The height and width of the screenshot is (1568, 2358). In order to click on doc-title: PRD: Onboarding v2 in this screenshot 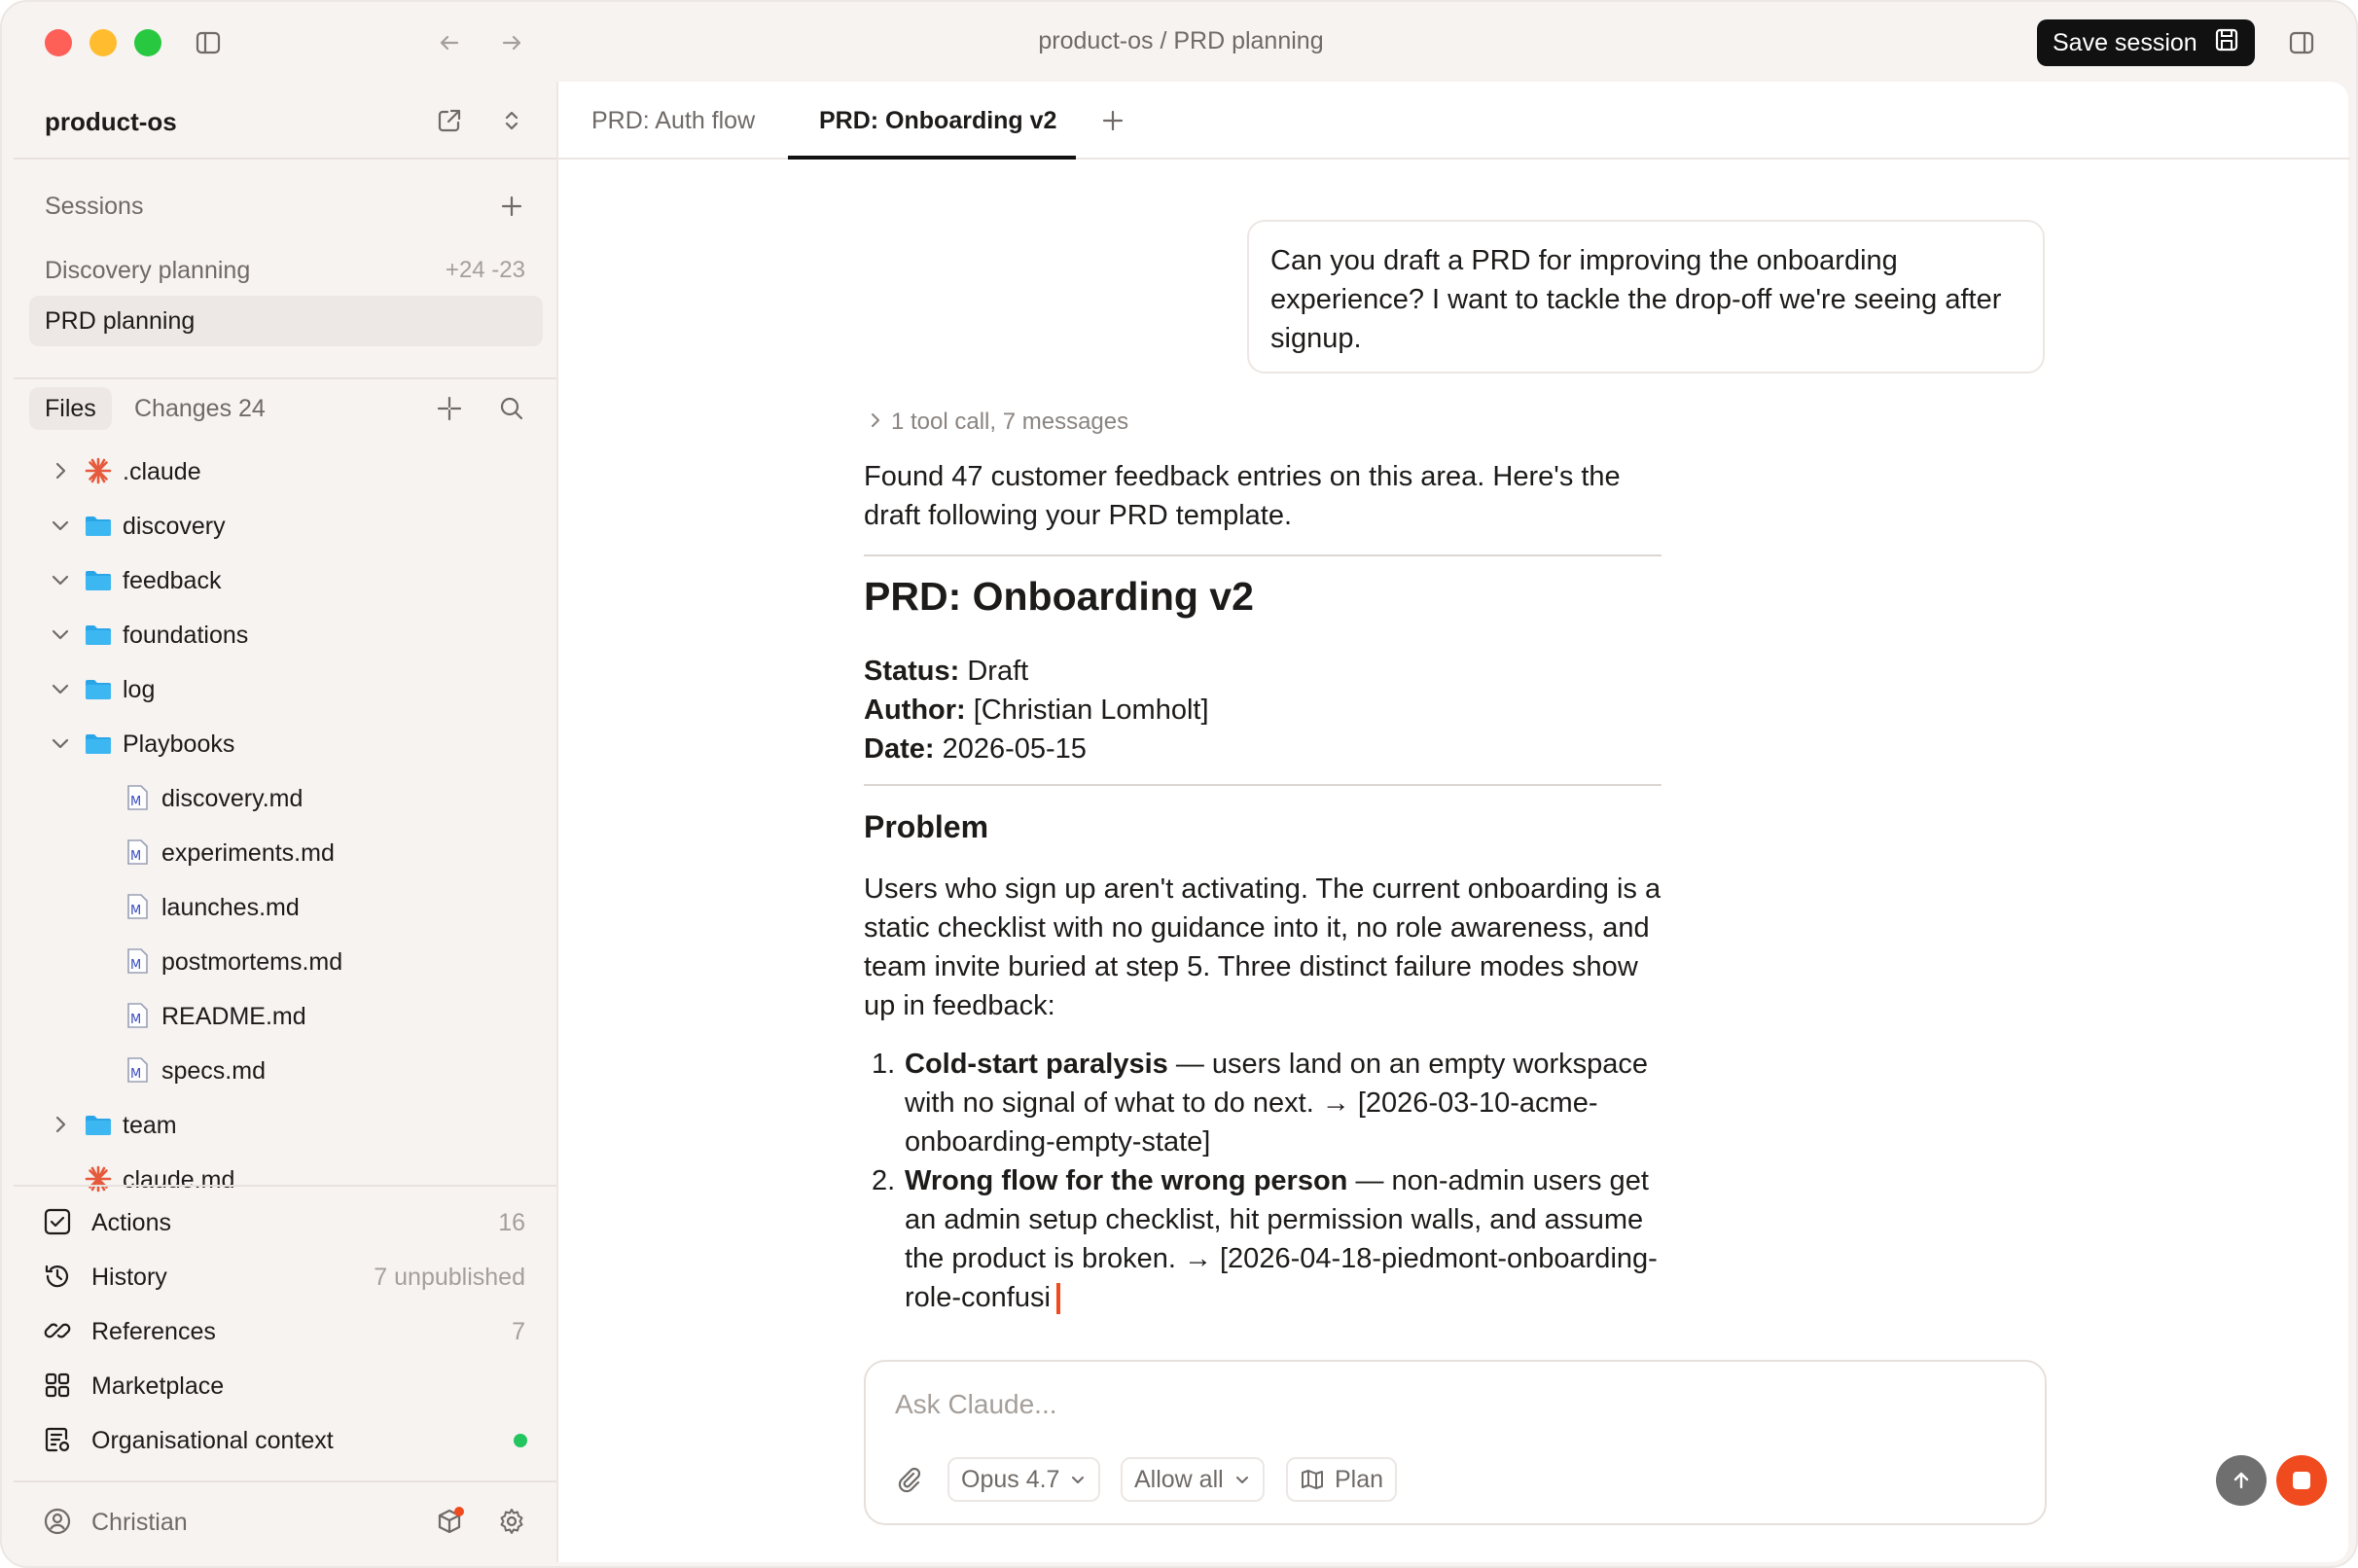, I will do `click(1059, 596)`.